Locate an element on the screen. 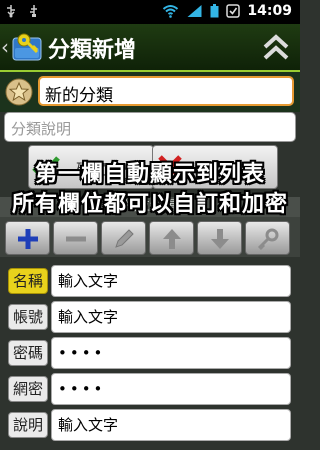  title-bar: ‹ 分類新增 is located at coordinates (150, 48).